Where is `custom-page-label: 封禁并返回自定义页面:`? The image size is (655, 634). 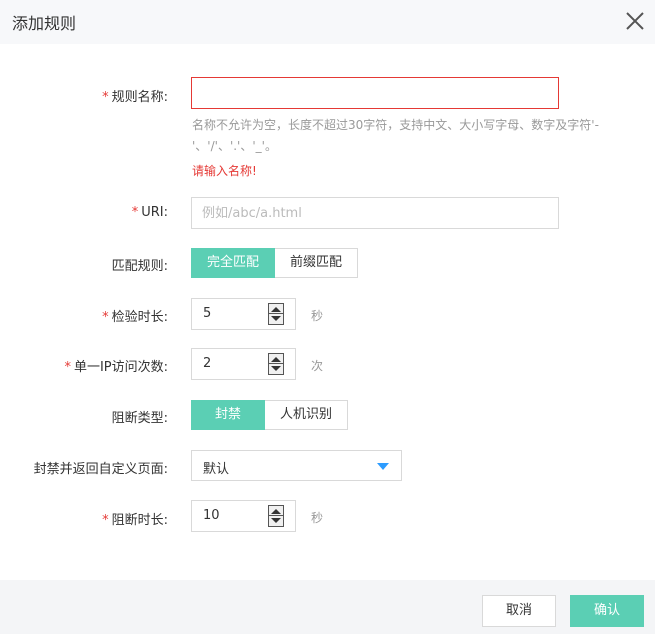 custom-page-label: 封禁并返回自定义页面: is located at coordinates (100, 469).